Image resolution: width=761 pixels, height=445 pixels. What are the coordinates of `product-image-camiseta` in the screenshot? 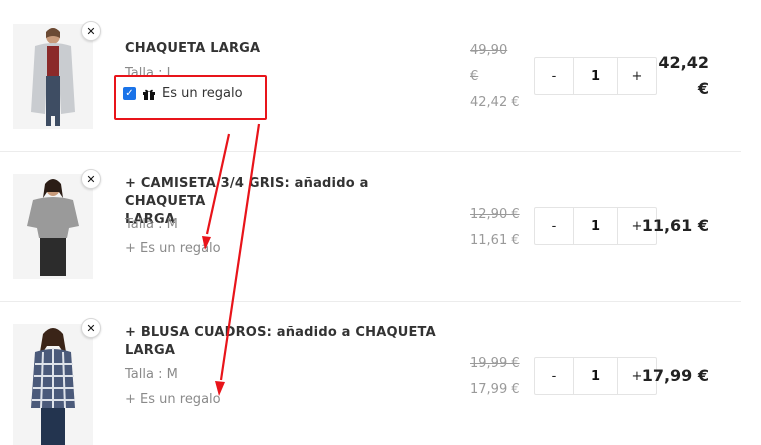 It's located at (53, 226).